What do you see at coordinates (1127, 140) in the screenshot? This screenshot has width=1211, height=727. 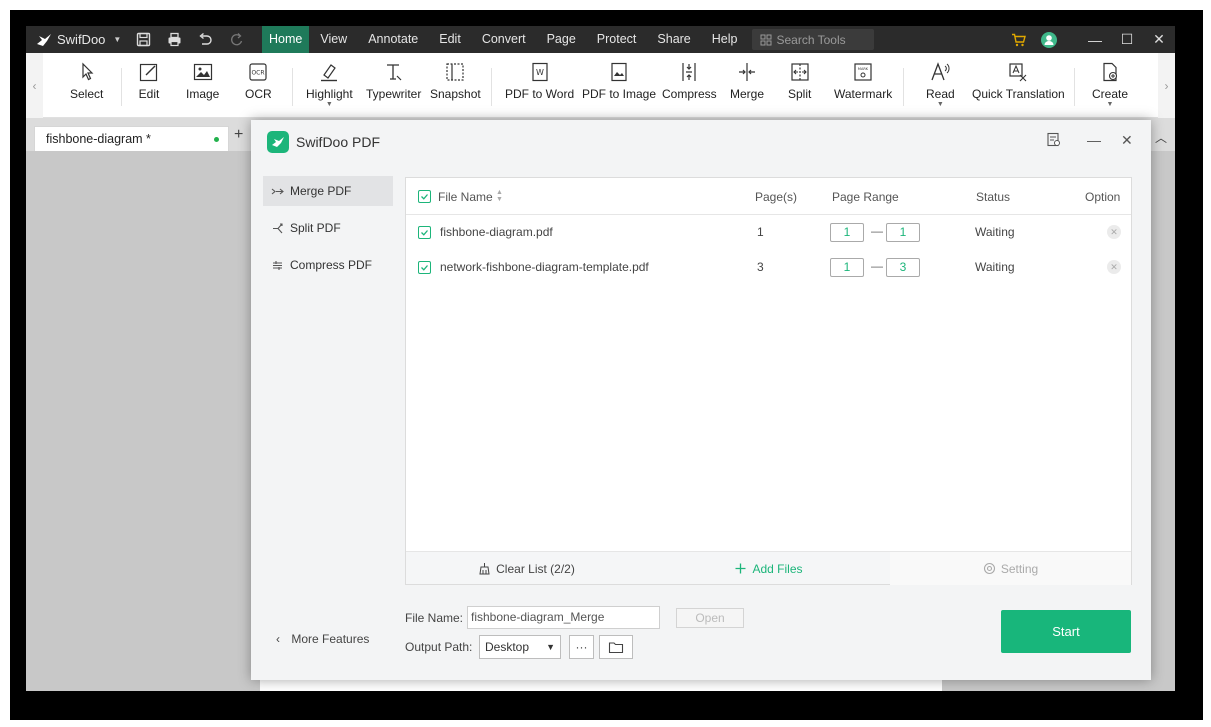 I see `dialog-close-button: ✕` at bounding box center [1127, 140].